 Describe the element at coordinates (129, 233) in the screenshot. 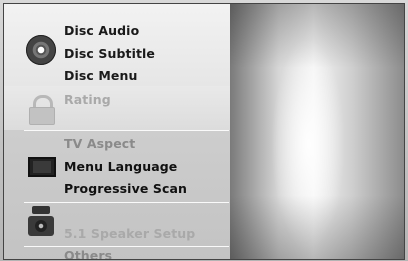

I see `menu-item-speaker-setup: 5.1 Speaker Setup` at that location.